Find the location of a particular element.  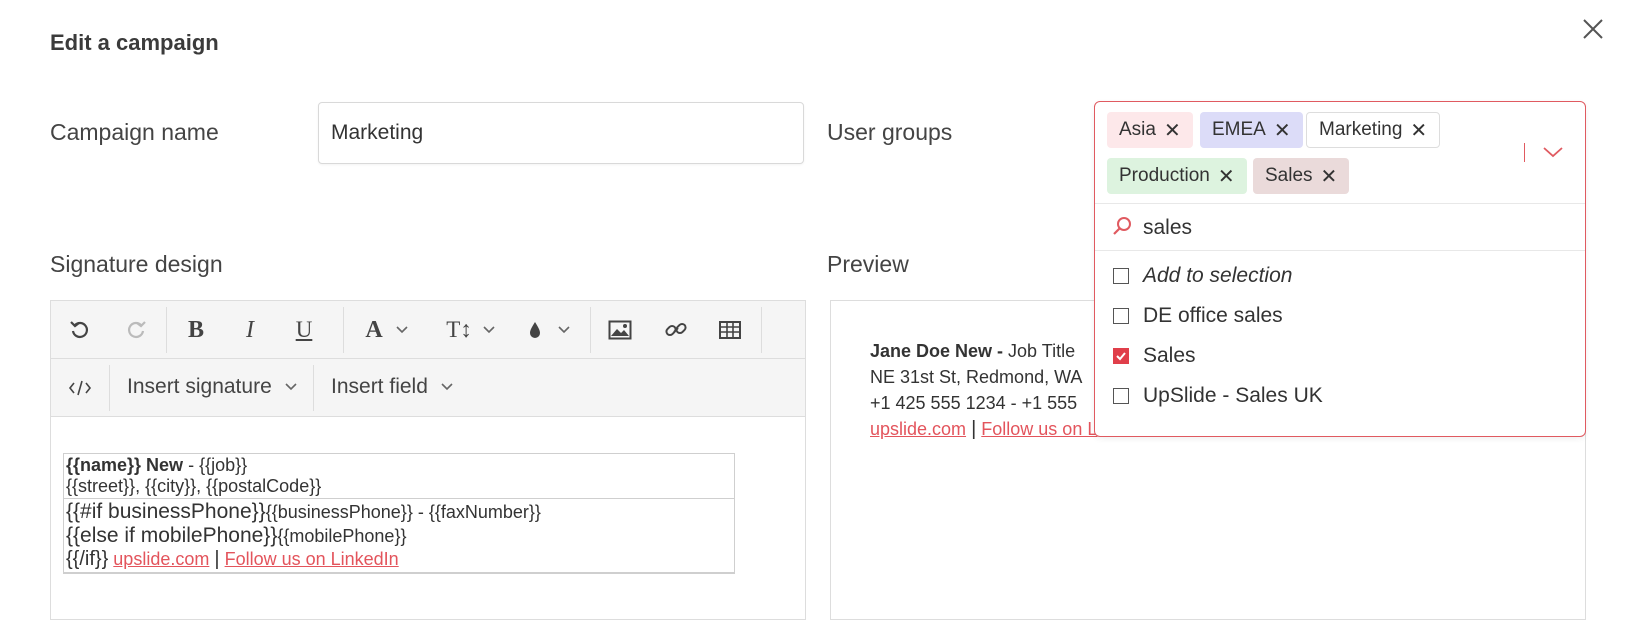

template-else-mobile: {{else if mobilePhone}} is located at coordinates (172, 535).